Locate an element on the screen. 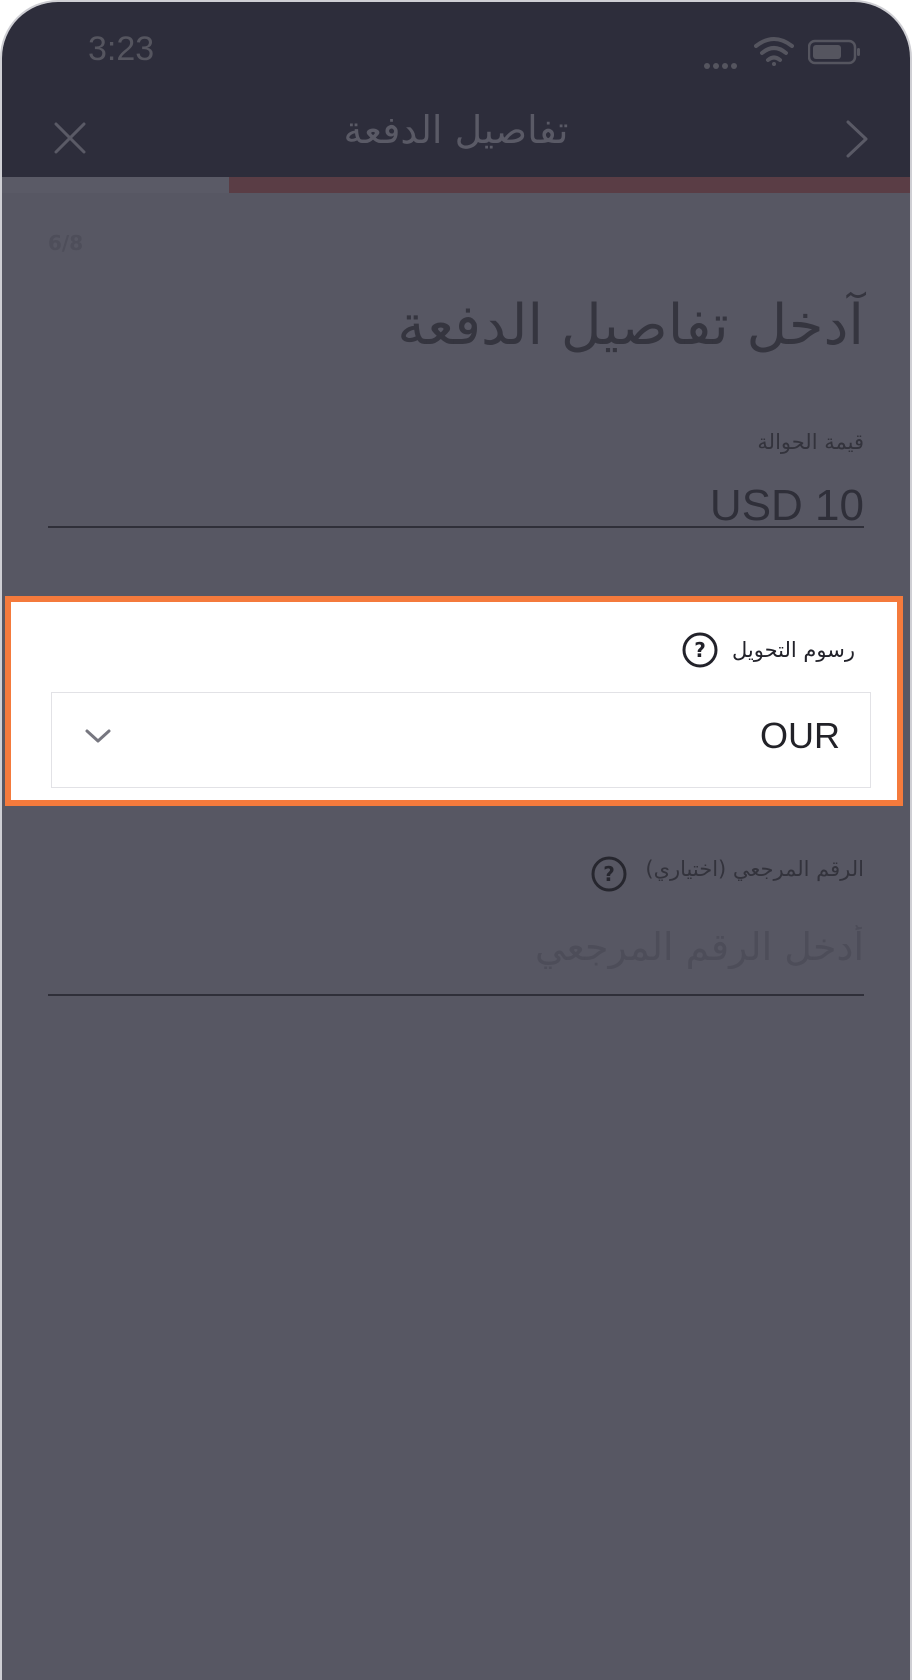  cellular-signal-icon is located at coordinates (724, 61).